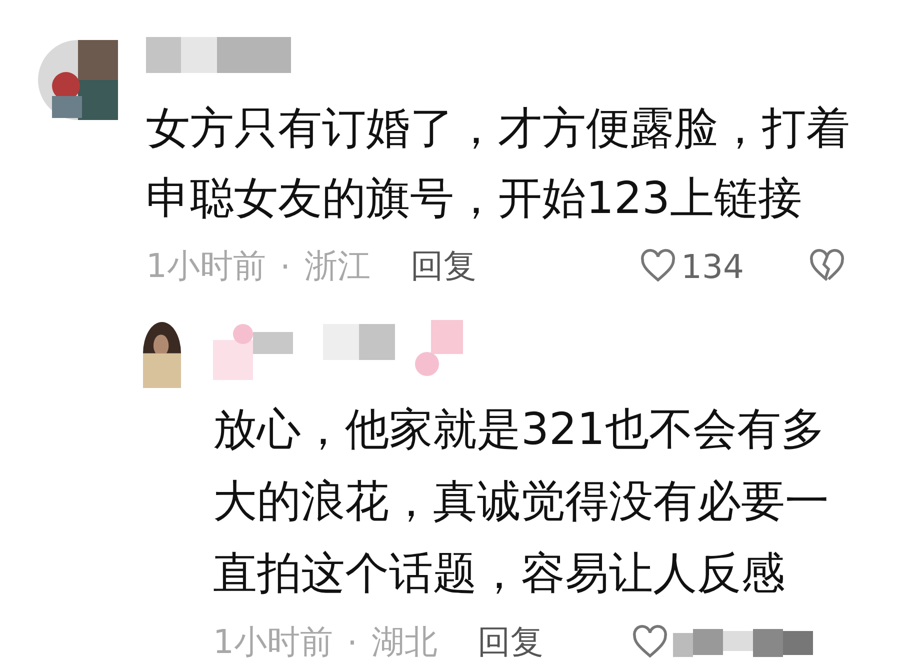 This screenshot has height=667, width=922. Describe the element at coordinates (827, 266) in the screenshot. I see `broken-heart-icon` at that location.